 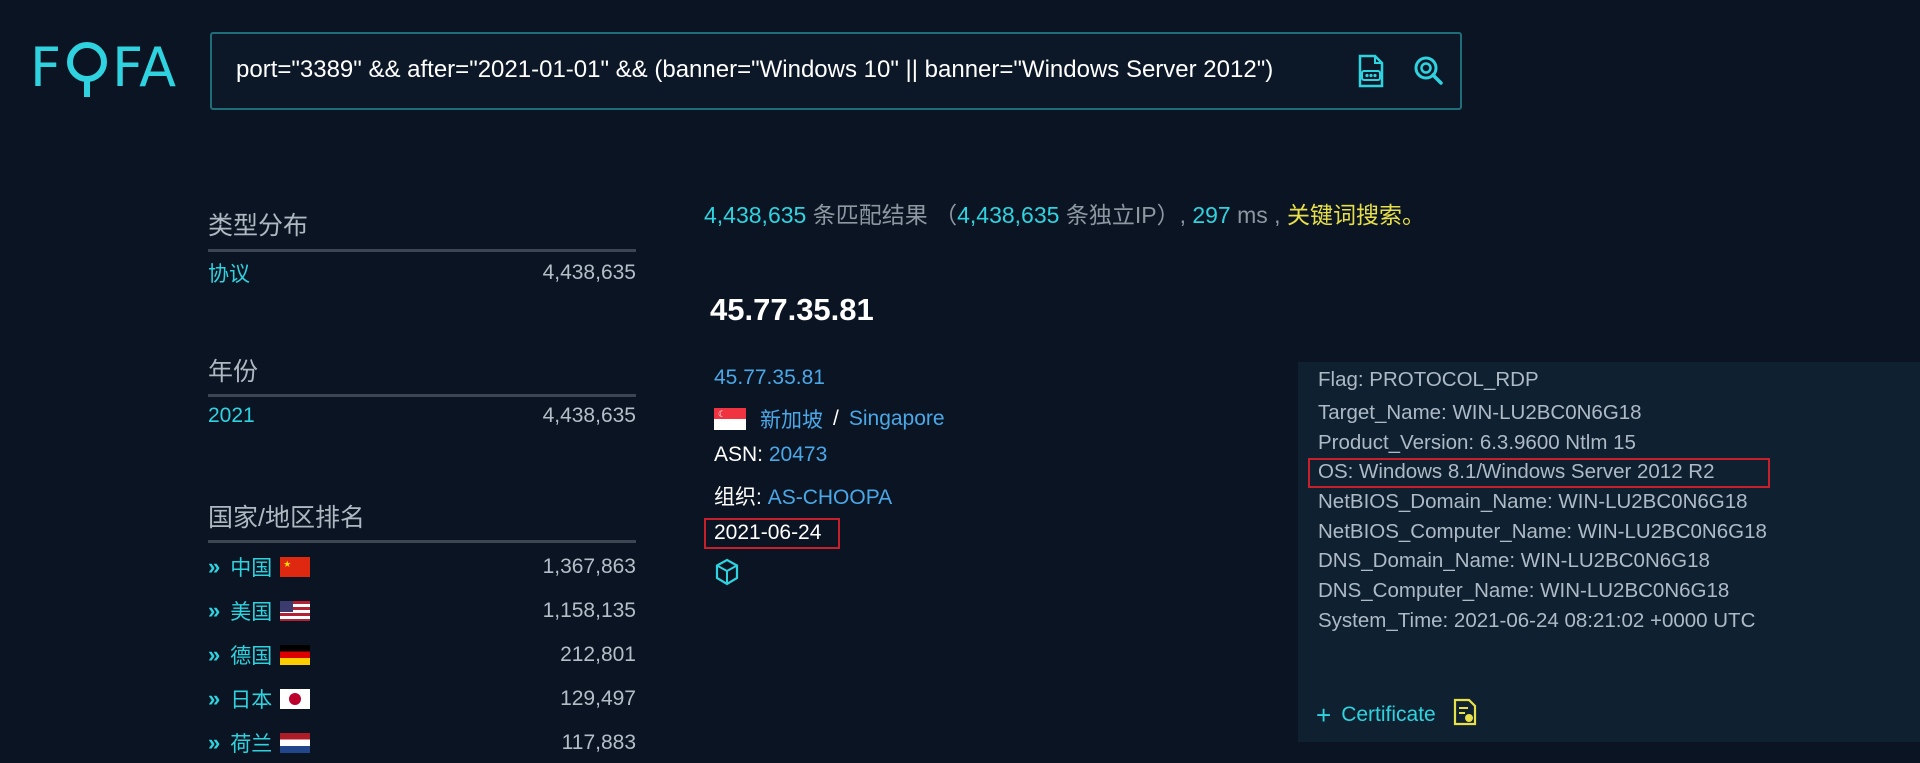 I want to click on org-row: 组织: AS-CHOOPA, so click(x=803, y=496).